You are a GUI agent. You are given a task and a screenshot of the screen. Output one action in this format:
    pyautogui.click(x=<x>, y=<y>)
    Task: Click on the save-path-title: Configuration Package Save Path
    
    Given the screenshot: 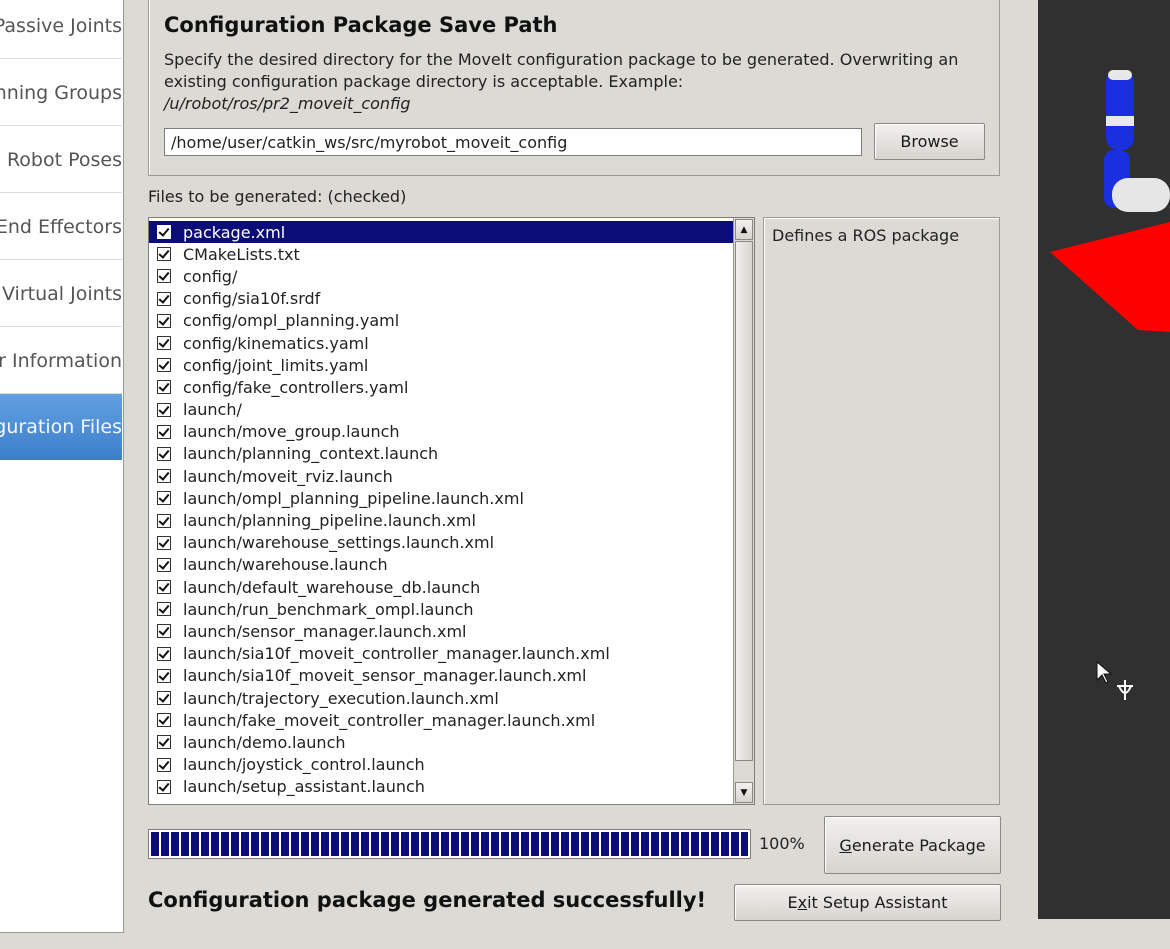 What is the action you would take?
    pyautogui.click(x=361, y=25)
    